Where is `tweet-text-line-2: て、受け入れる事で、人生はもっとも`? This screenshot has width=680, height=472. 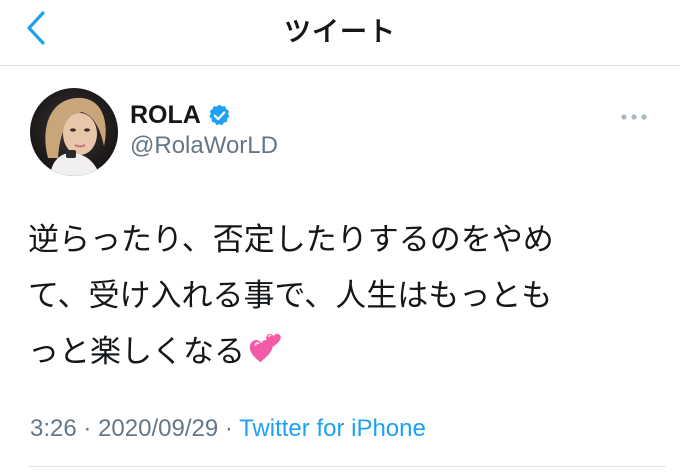
tweet-text-line-2: て、受け入れる事で、人生はもっとも is located at coordinates (290, 296).